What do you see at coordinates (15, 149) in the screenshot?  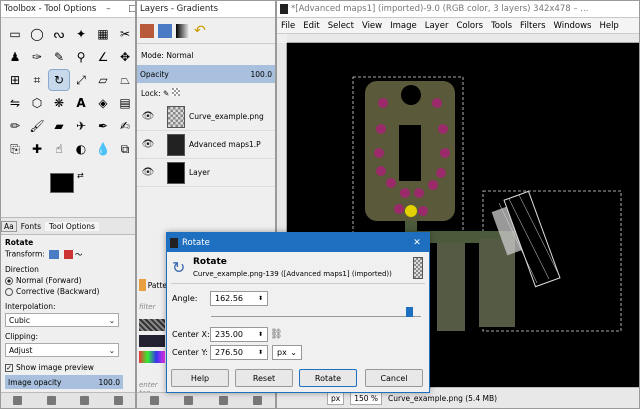 I see `clone-tool-icon: ⎘` at bounding box center [15, 149].